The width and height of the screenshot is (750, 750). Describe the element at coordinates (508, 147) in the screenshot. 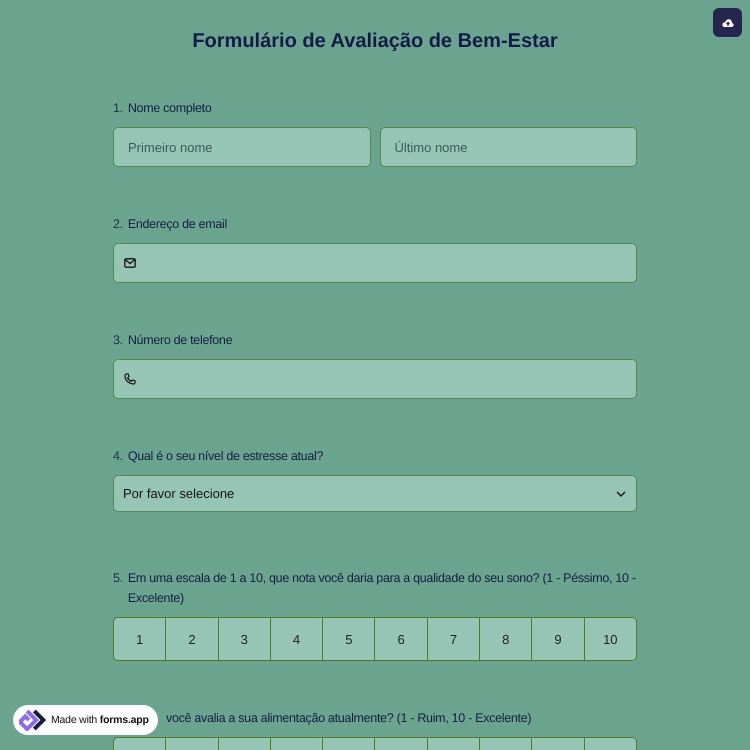

I see `input-field: Último nome` at that location.